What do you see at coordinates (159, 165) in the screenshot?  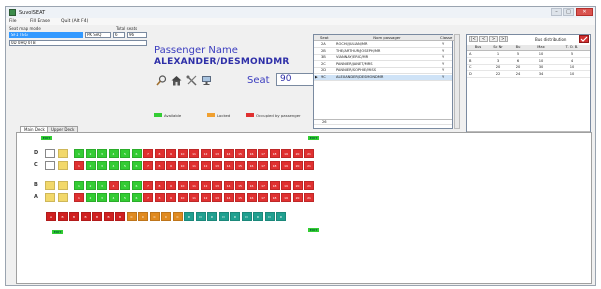 I see `seat-c: 8` at bounding box center [159, 165].